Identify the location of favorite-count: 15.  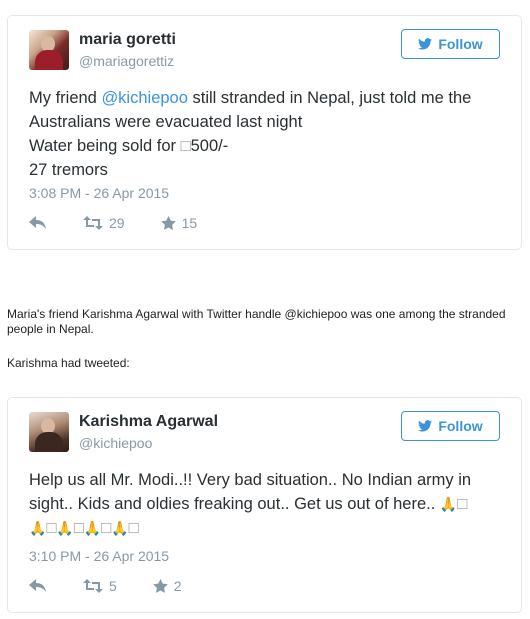
(189, 223).